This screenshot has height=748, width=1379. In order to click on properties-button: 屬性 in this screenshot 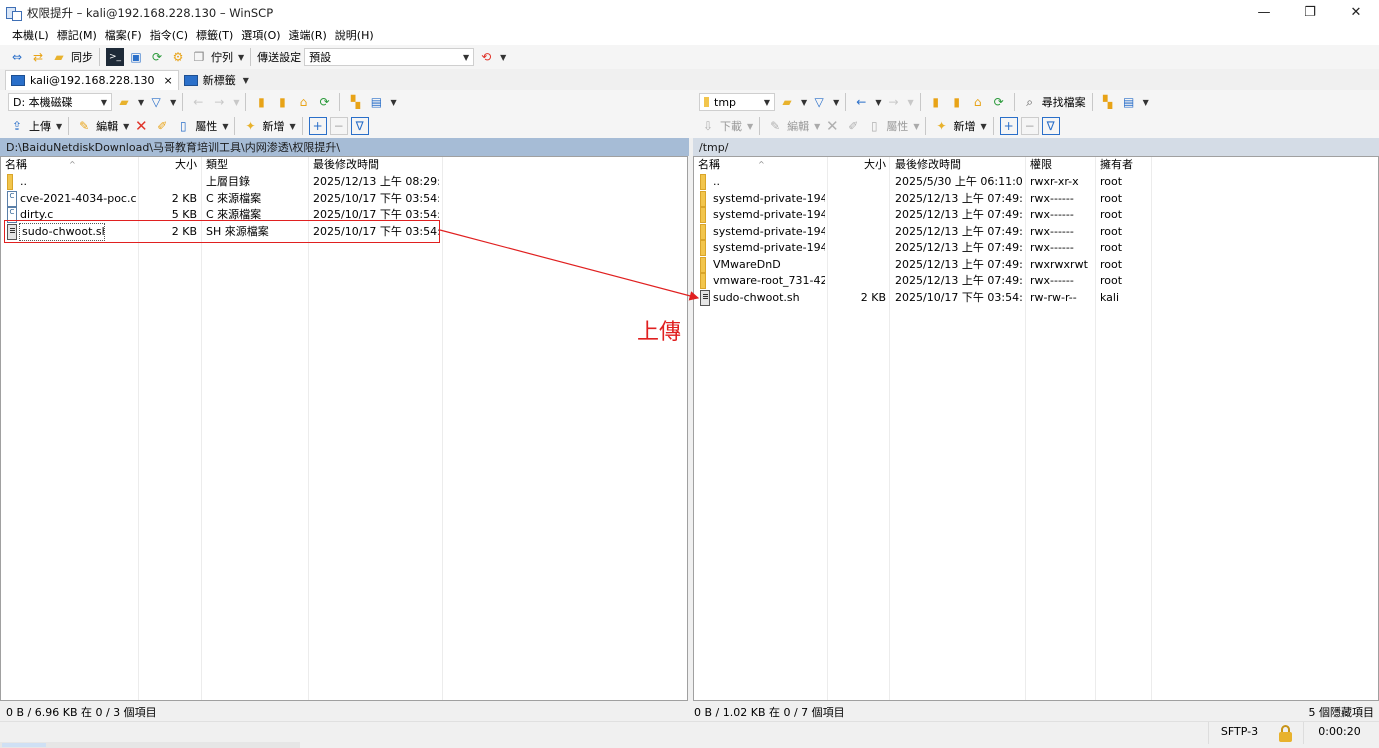, I will do `click(206, 126)`.